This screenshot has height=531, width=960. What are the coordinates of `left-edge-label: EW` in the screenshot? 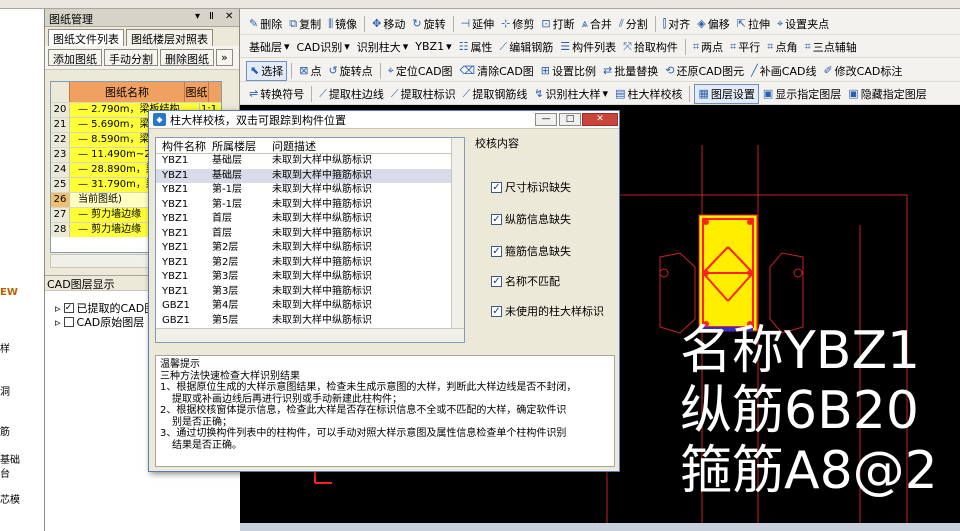 It's located at (9, 292).